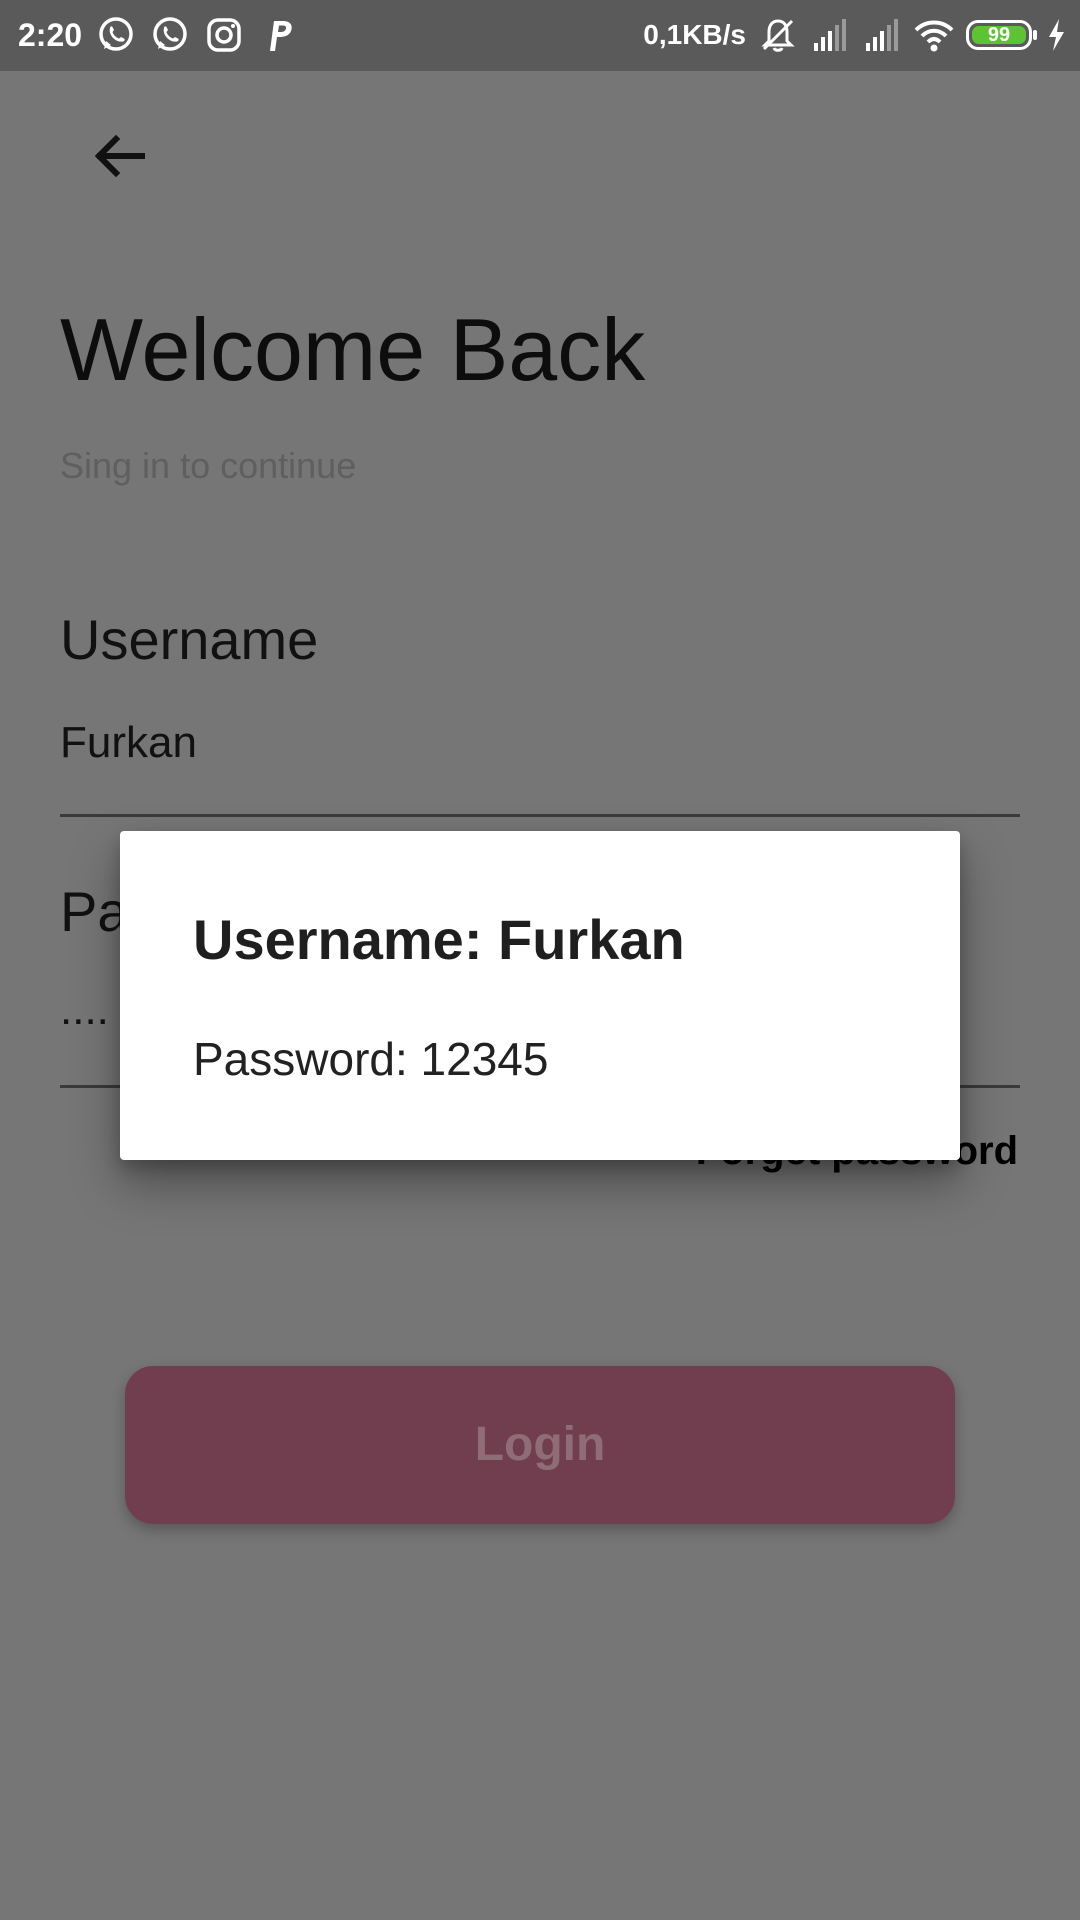 The image size is (1080, 1920). What do you see at coordinates (999, 35) in the screenshot?
I see `battery-level: 99` at bounding box center [999, 35].